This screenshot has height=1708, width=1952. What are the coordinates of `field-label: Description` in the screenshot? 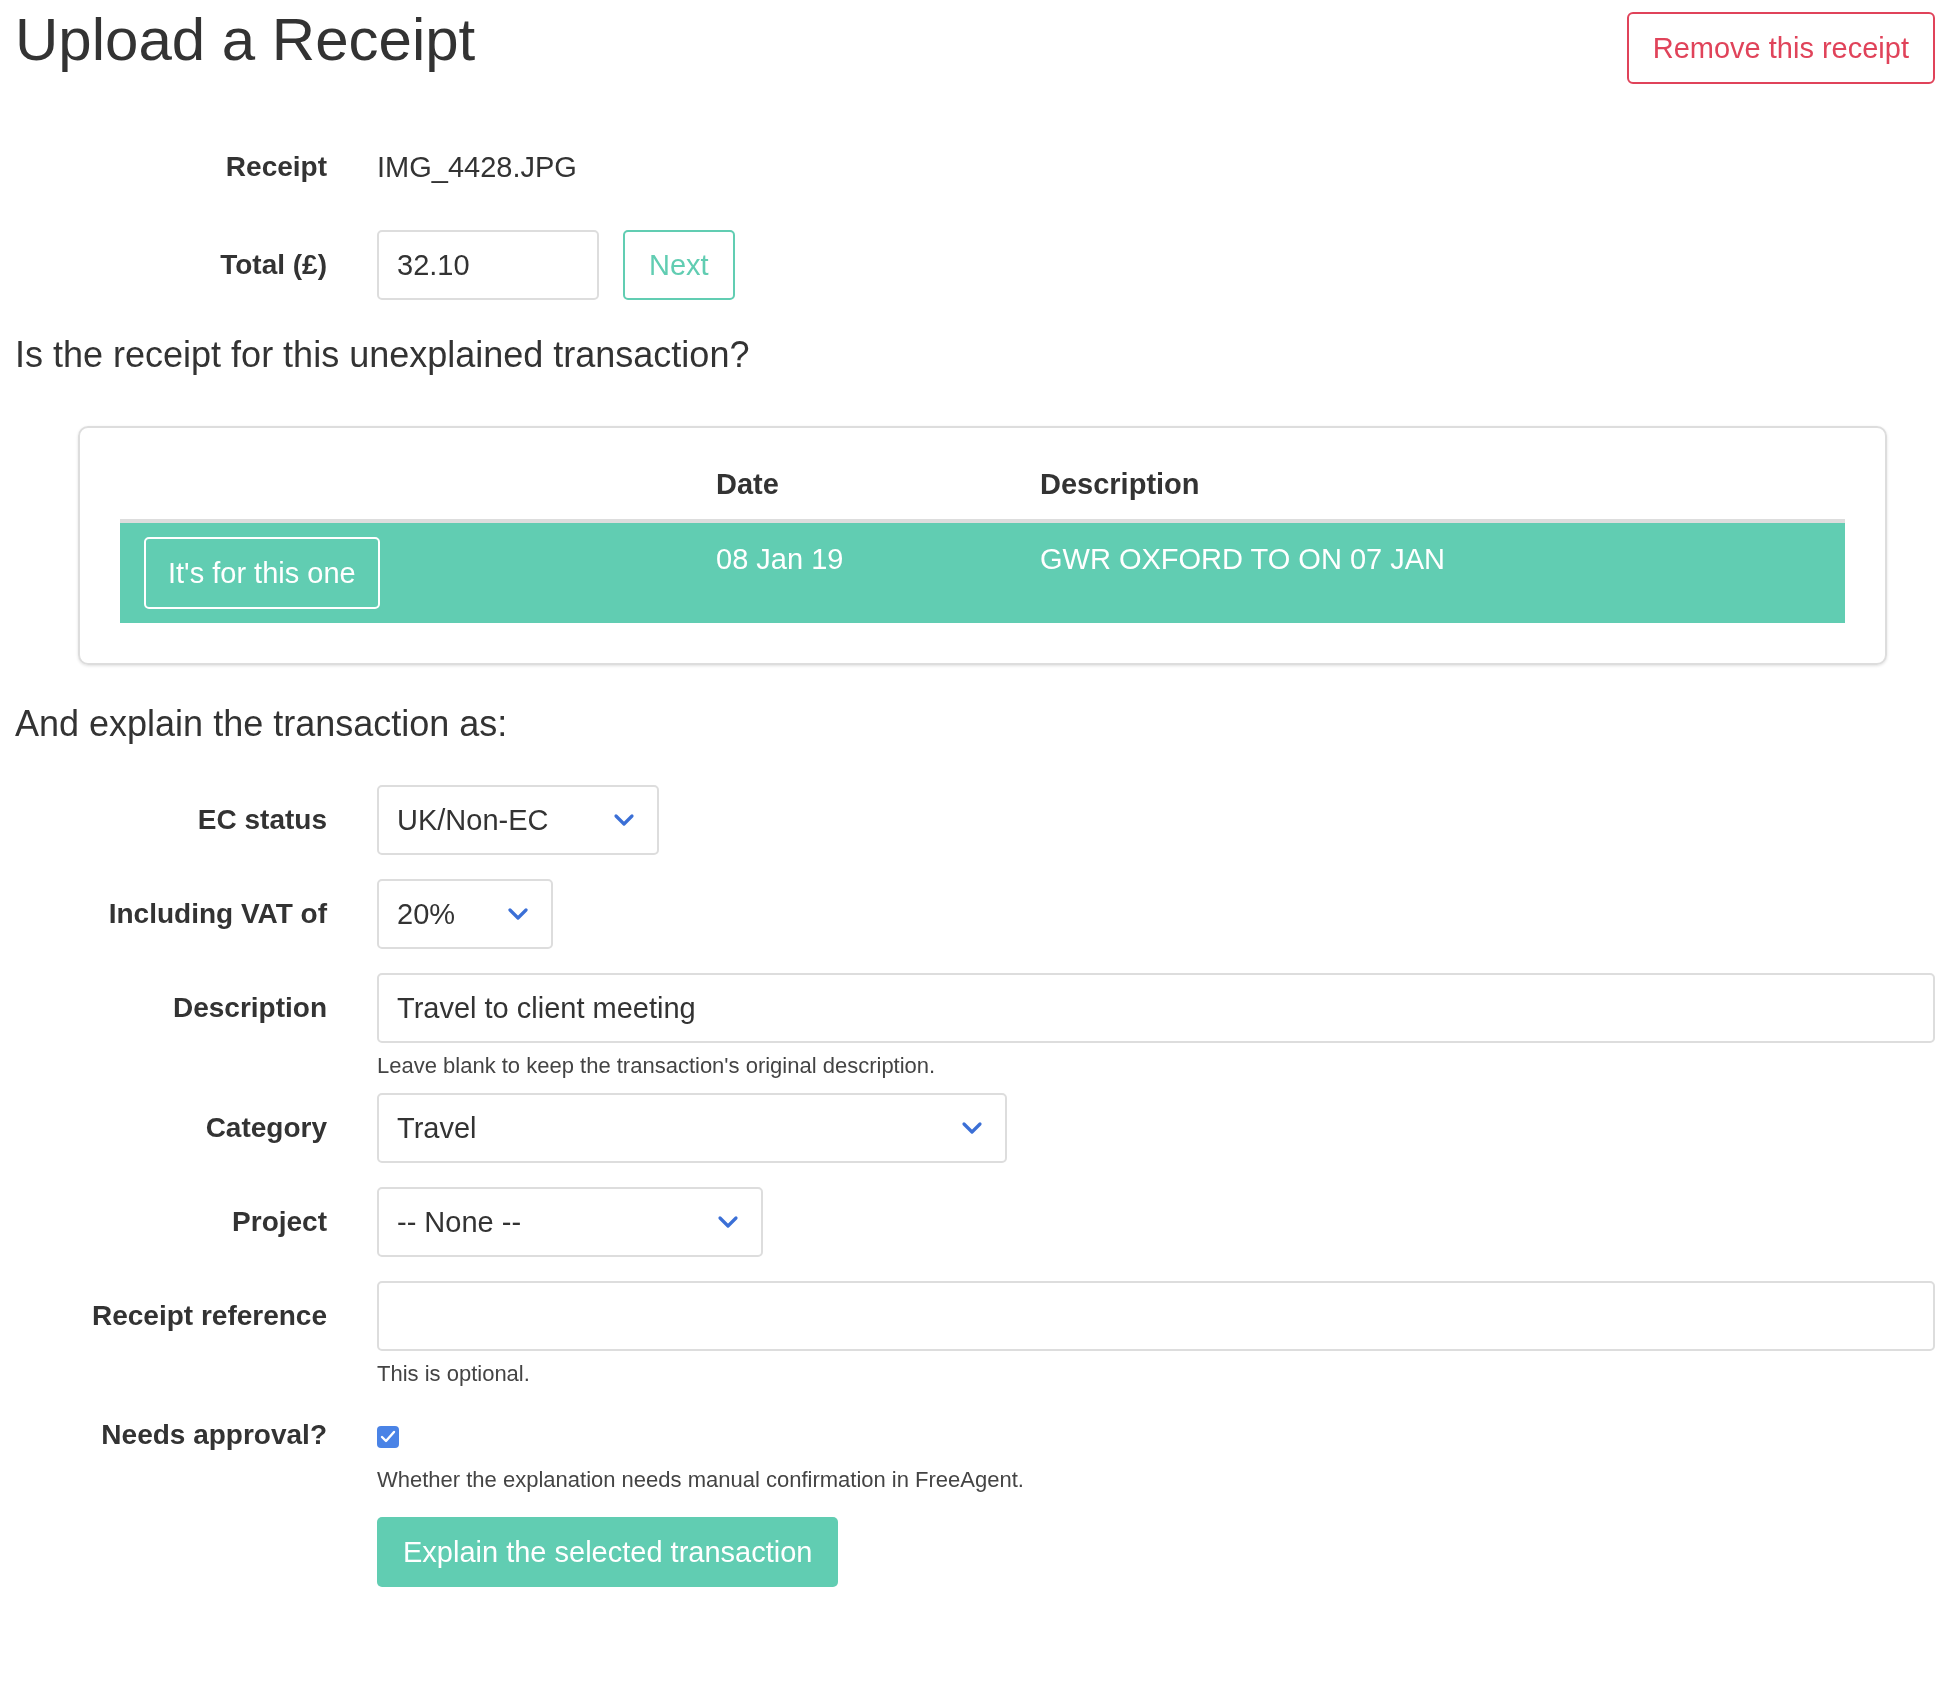 It's located at (249, 1008).